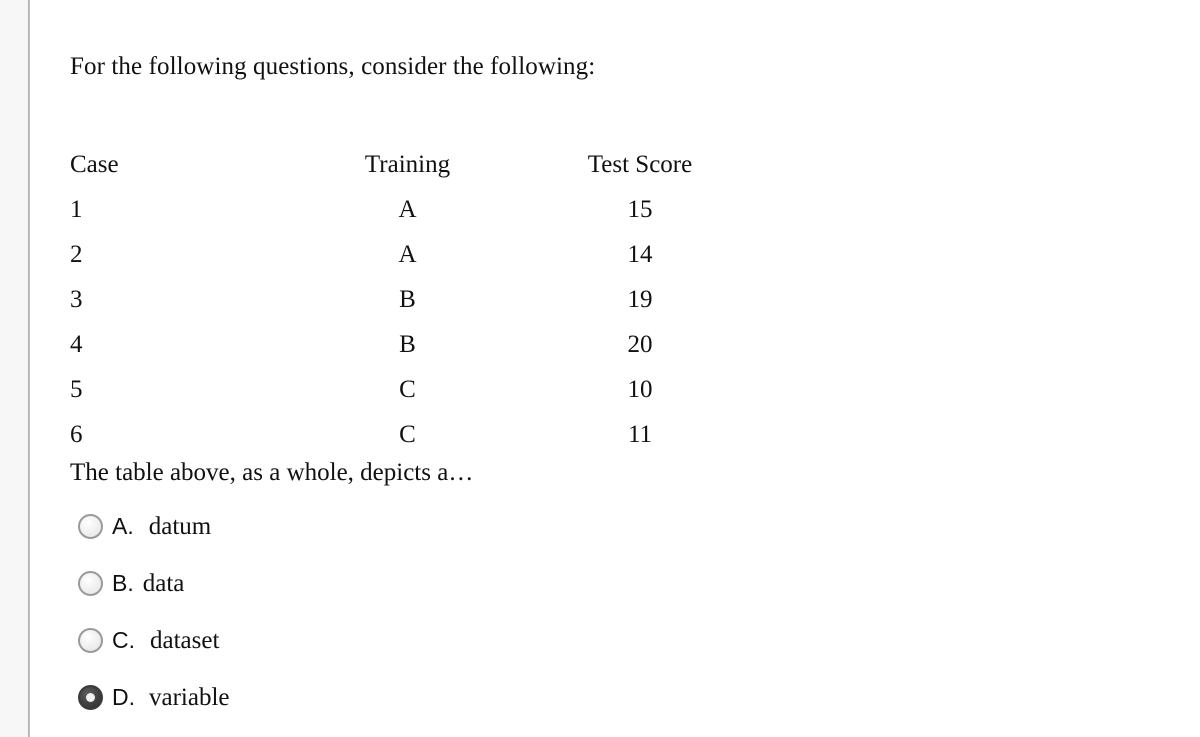 Image resolution: width=1200 pixels, height=737 pixels. What do you see at coordinates (94, 164) in the screenshot?
I see `column-header-case: Case` at bounding box center [94, 164].